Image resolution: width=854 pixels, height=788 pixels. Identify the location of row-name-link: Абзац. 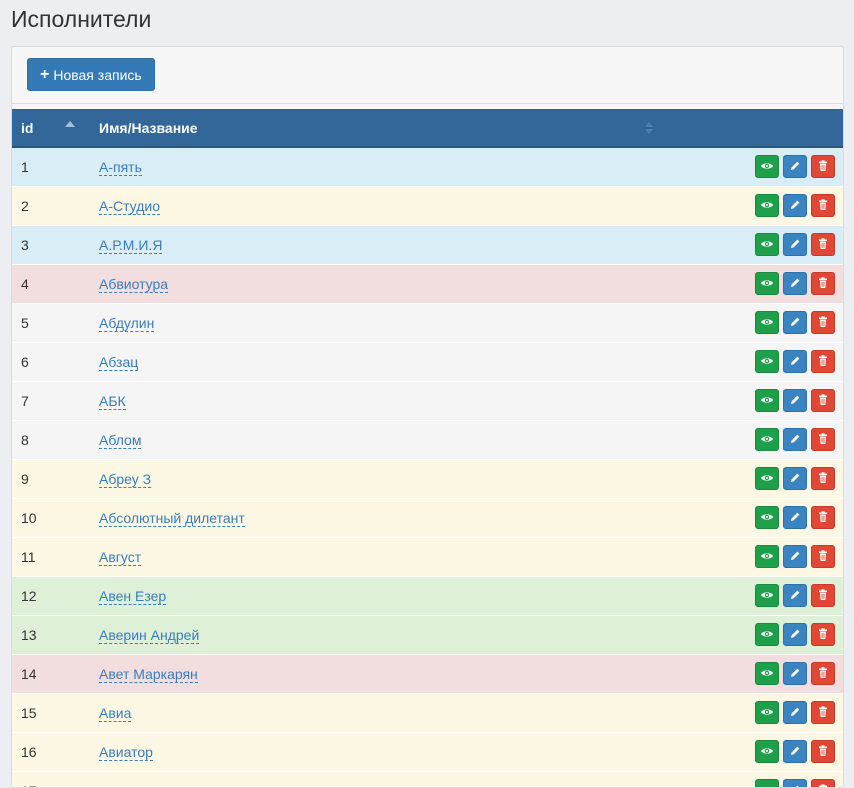
(119, 362).